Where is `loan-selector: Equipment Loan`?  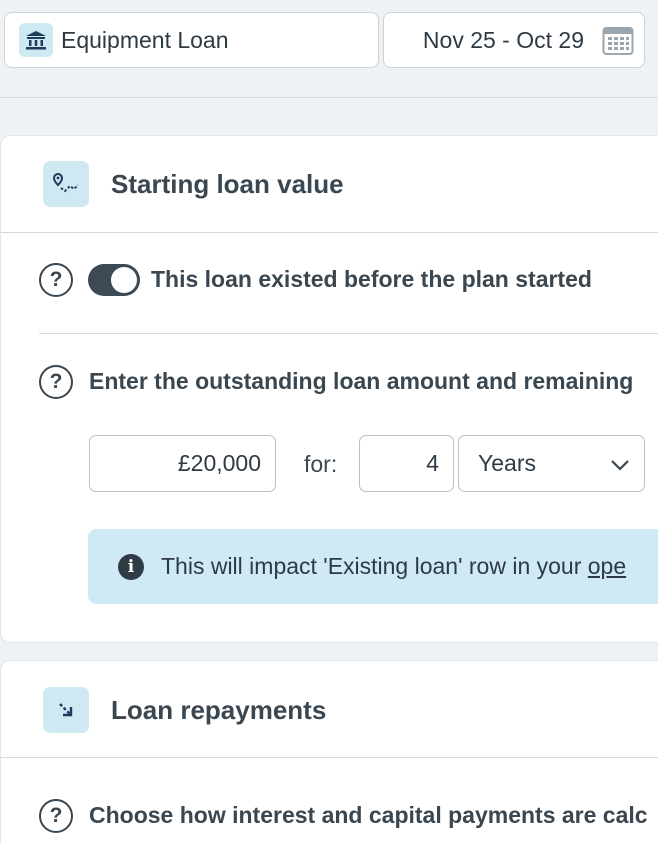 loan-selector: Equipment Loan is located at coordinates (191, 40).